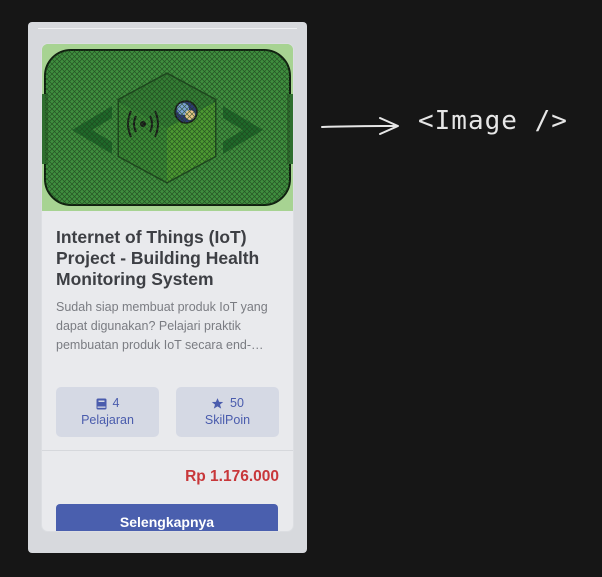 The height and width of the screenshot is (577, 602). What do you see at coordinates (101, 403) in the screenshot?
I see `book-icon` at bounding box center [101, 403].